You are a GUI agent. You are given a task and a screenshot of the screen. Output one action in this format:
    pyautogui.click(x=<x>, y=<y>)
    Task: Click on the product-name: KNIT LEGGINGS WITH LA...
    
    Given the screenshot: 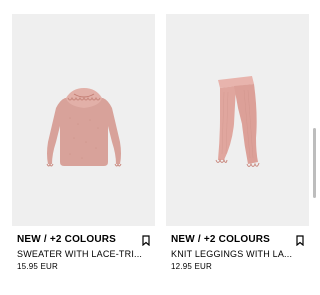 What is the action you would take?
    pyautogui.click(x=240, y=254)
    